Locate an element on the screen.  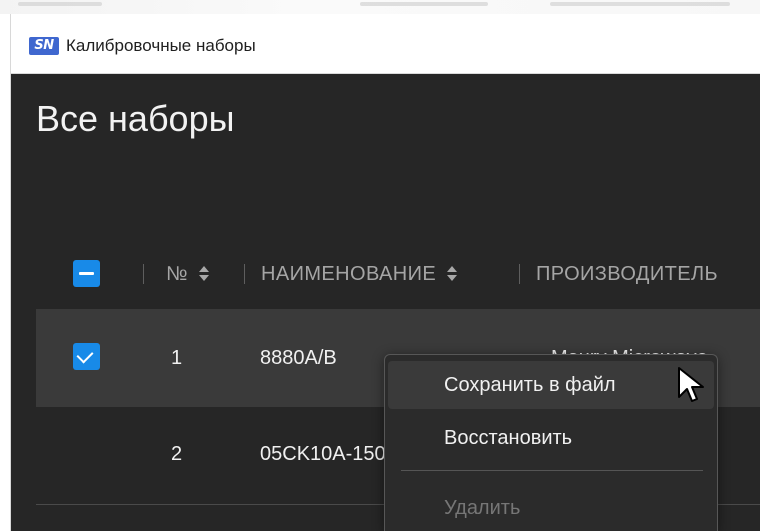
indeterminate-icon is located at coordinates (86, 273).